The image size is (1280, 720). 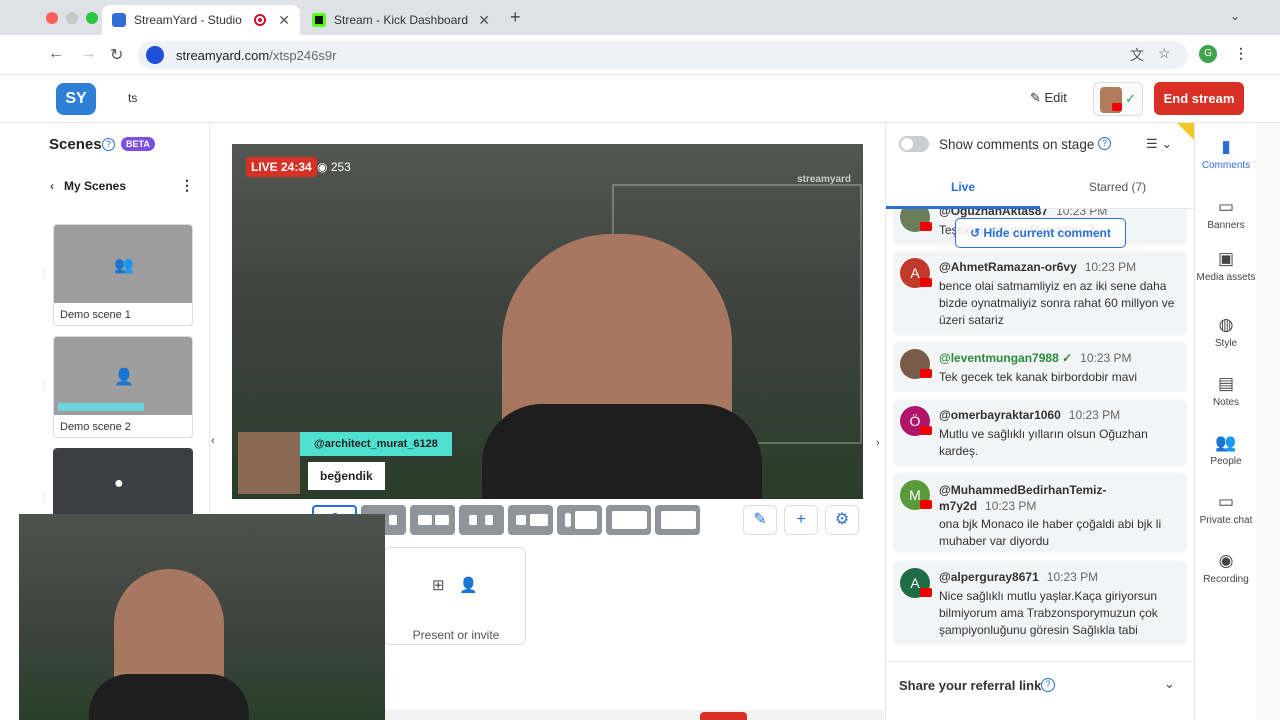 What do you see at coordinates (1226, 154) in the screenshot?
I see `rail-comments: ▮ Comments` at bounding box center [1226, 154].